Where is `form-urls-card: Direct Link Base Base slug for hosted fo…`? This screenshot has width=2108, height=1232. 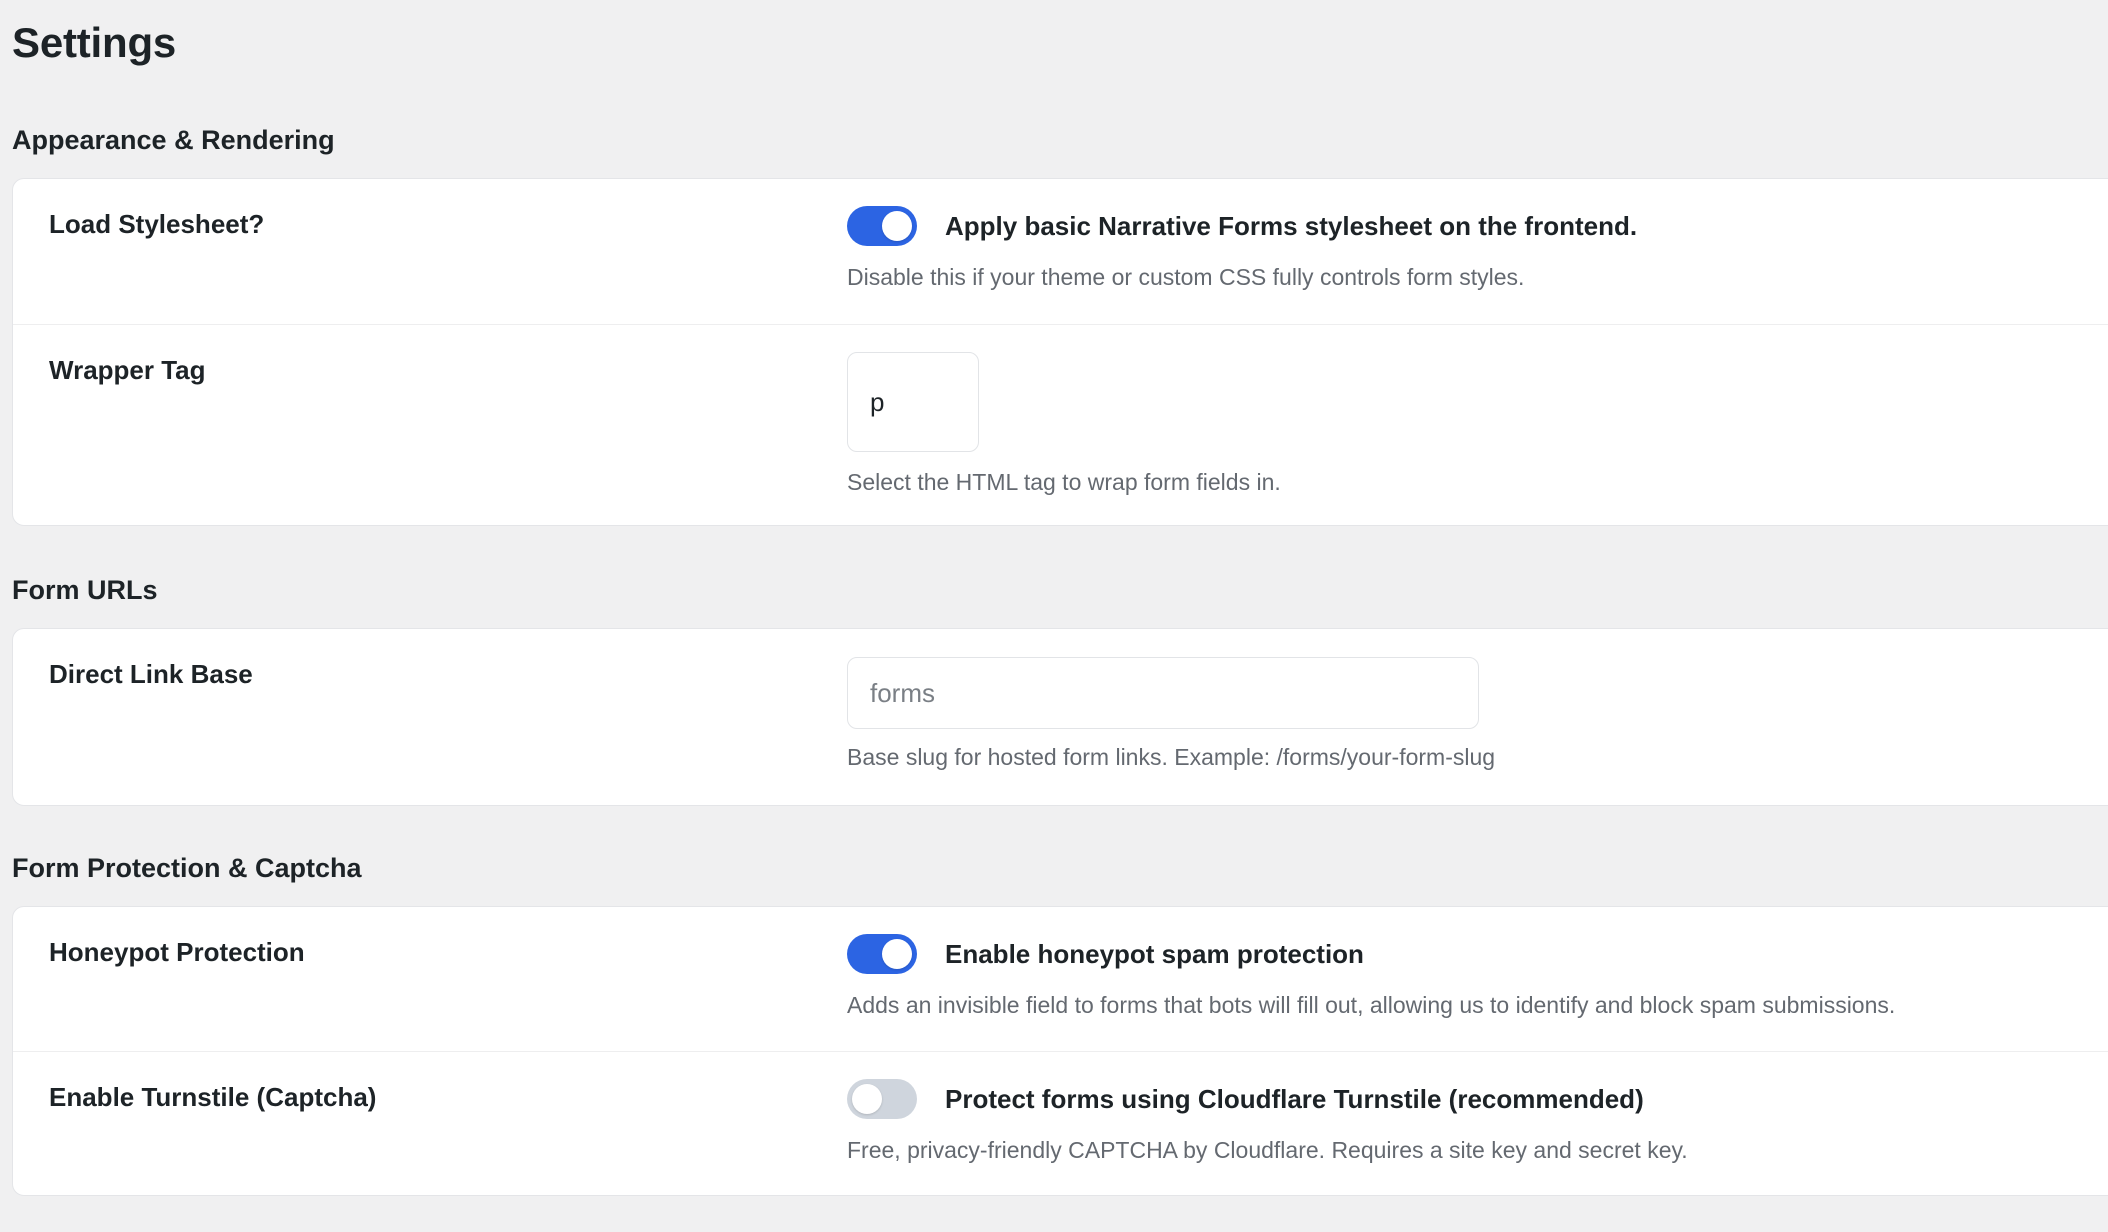
form-urls-card: Direct Link Base Base slug for hosted fo… is located at coordinates (1060, 717).